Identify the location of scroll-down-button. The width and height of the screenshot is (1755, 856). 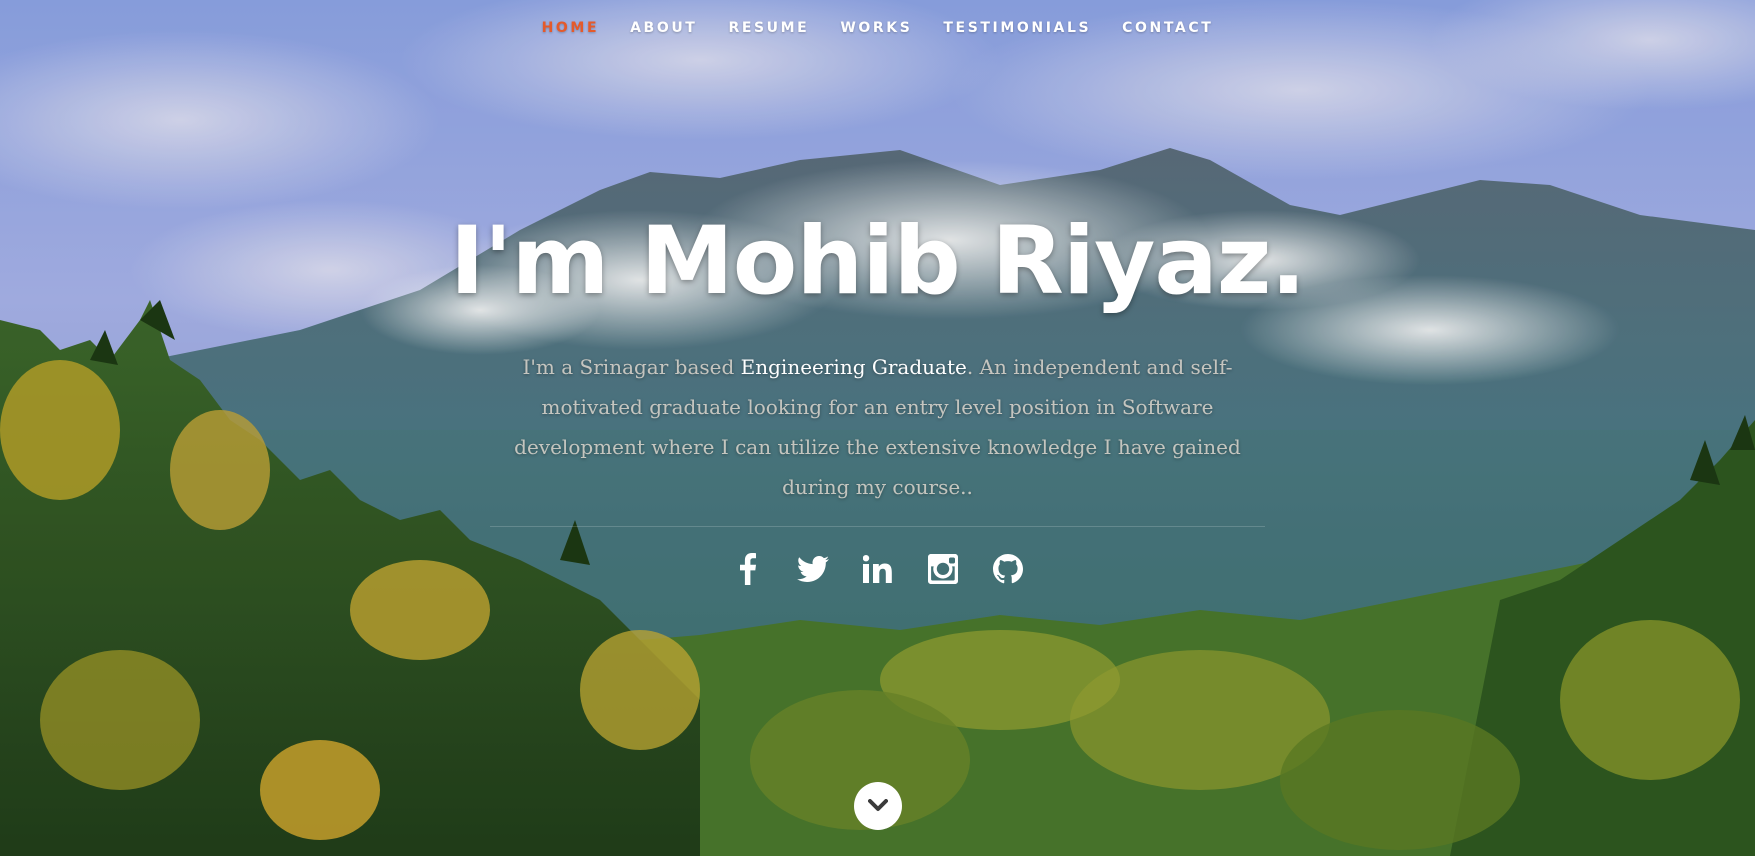
(878, 806).